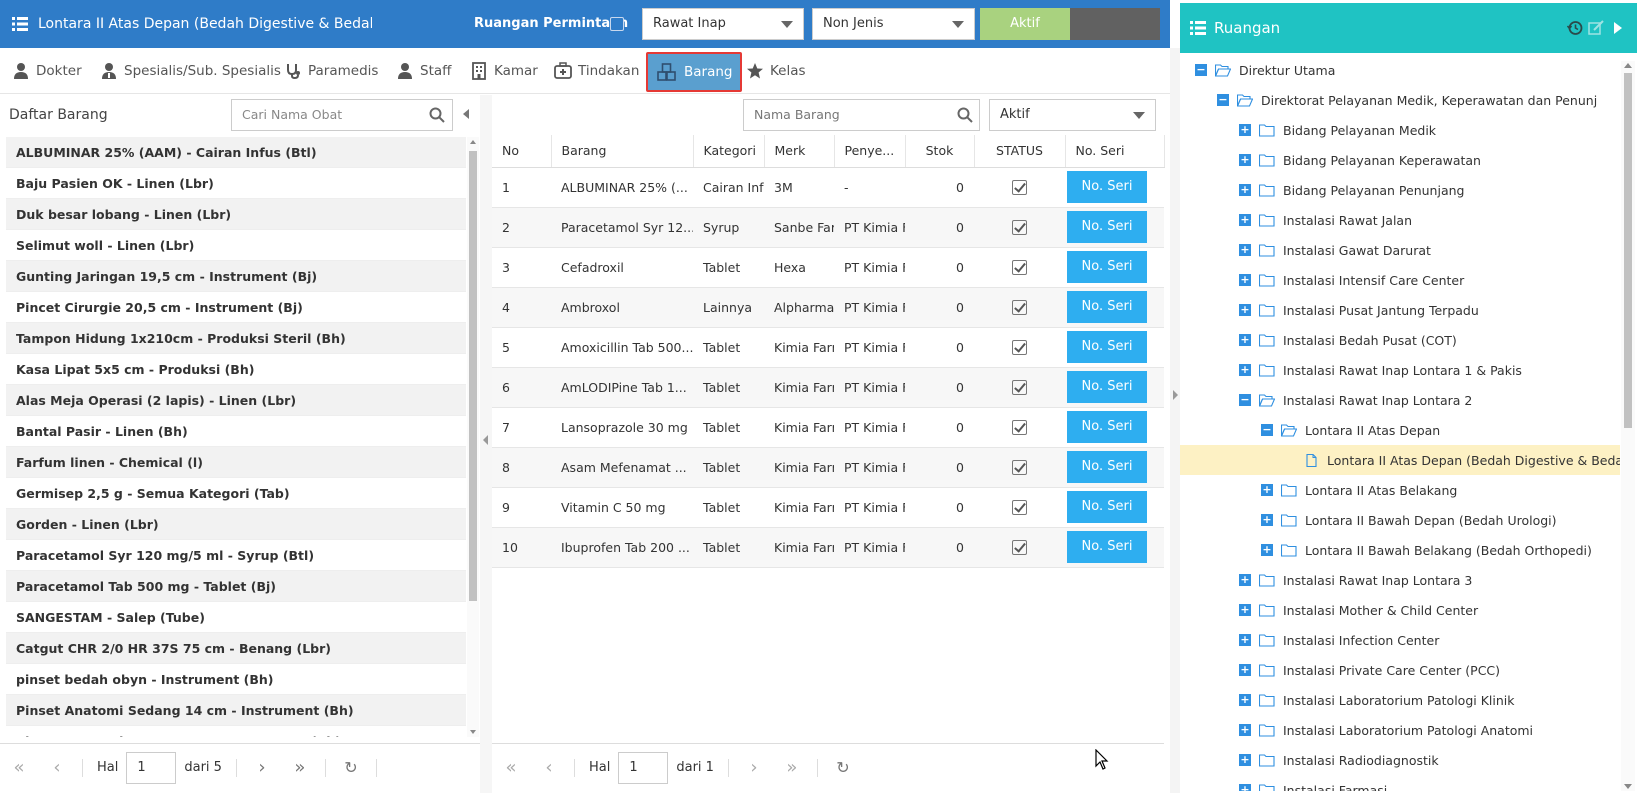  I want to click on tree-node: + Bidang Pelayanan Keperawatan, so click(1360, 160).